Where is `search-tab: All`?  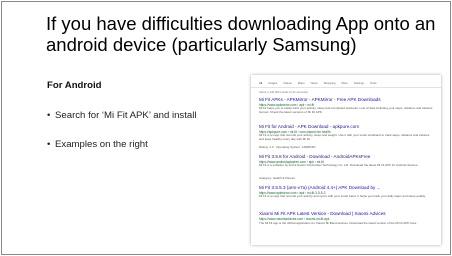 search-tab: All is located at coordinates (261, 83).